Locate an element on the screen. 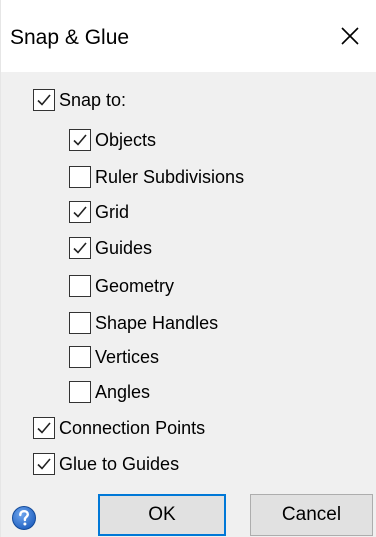 The image size is (376, 537). snap-vertices-row: Vertices is located at coordinates (114, 357).